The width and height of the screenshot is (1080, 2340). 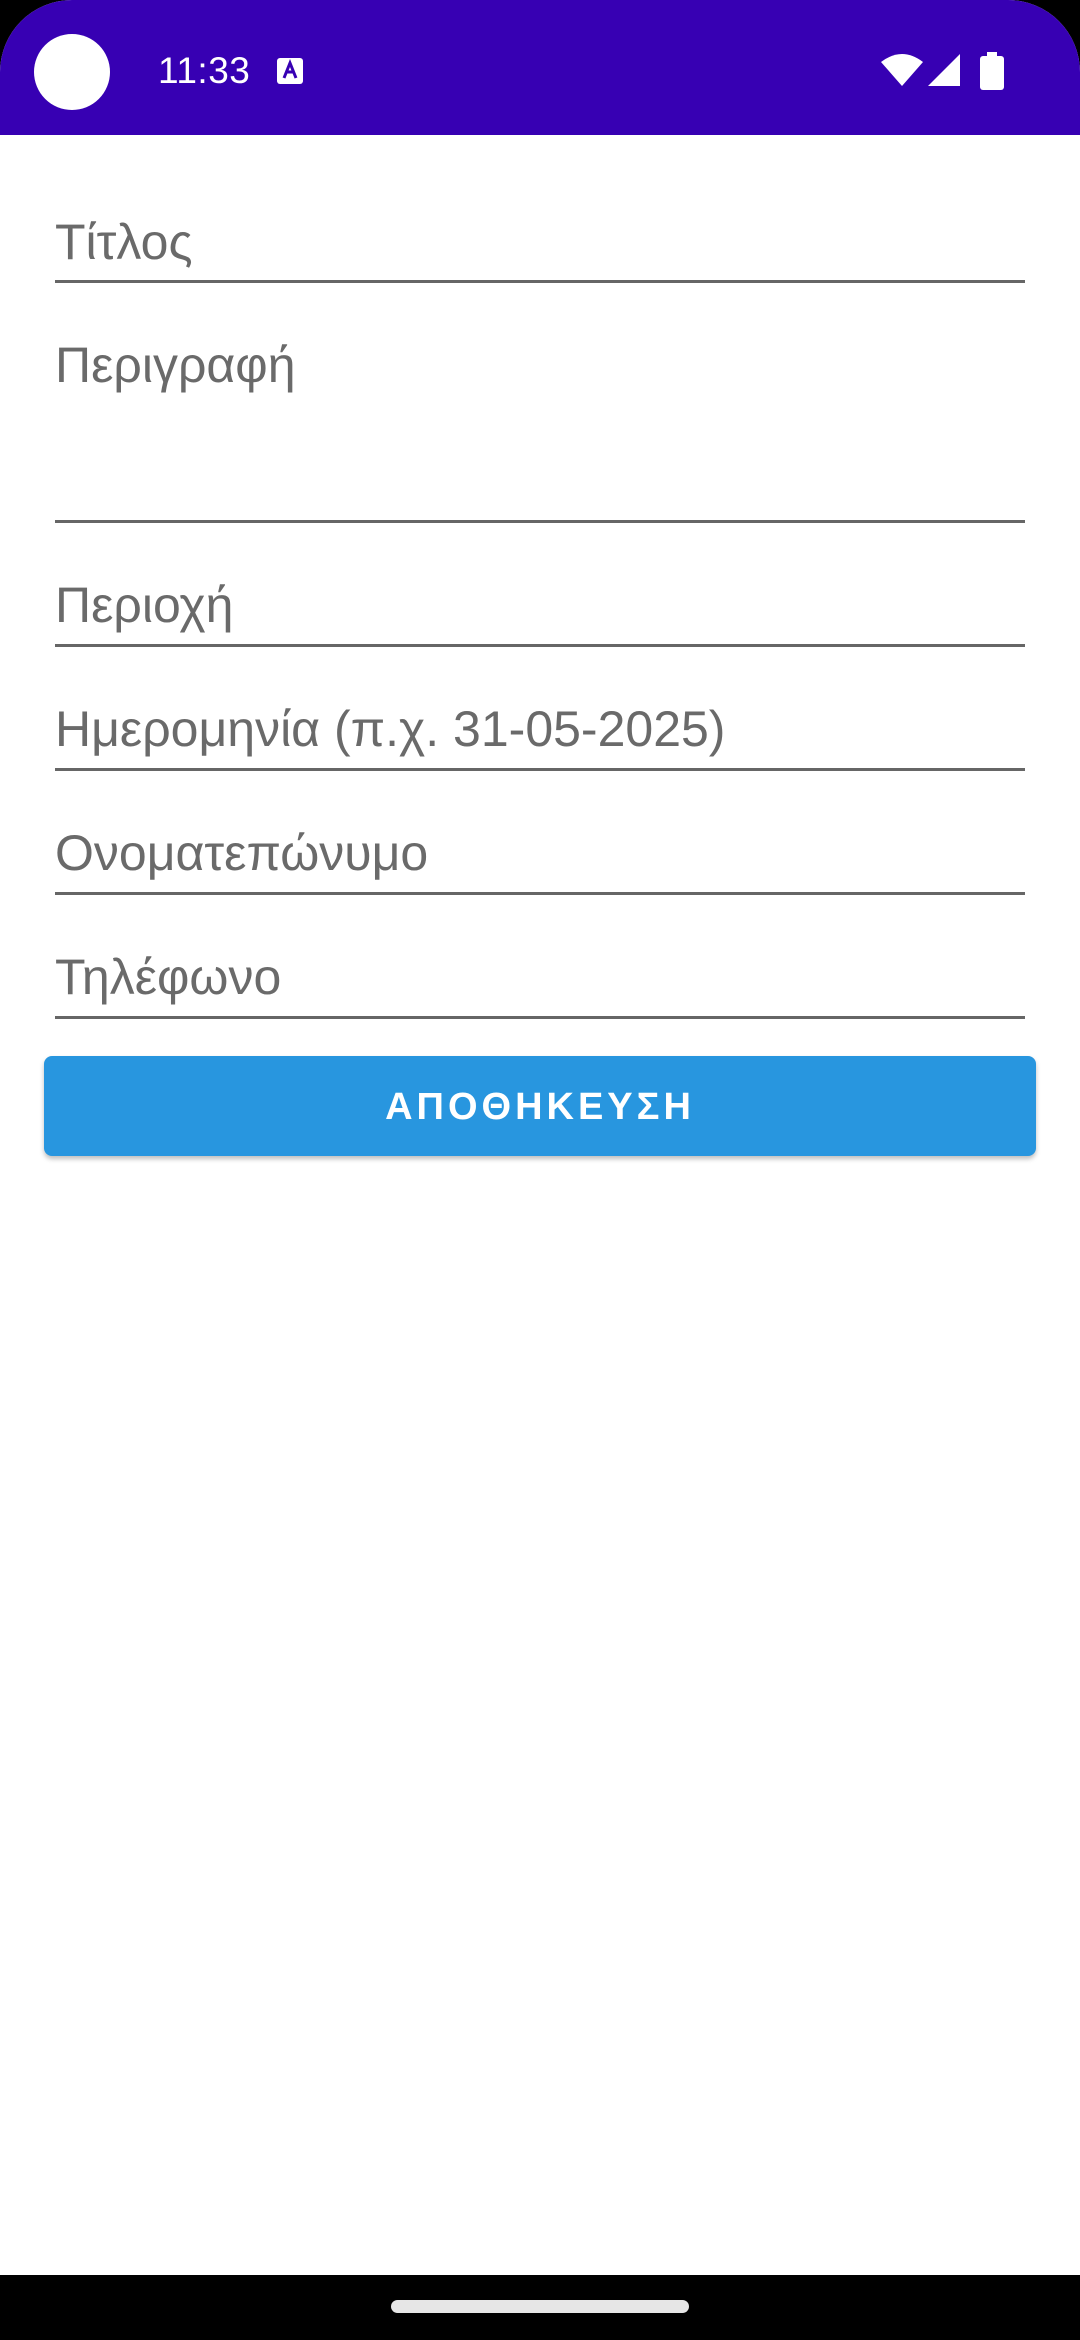 I want to click on signal-icon, so click(x=944, y=70).